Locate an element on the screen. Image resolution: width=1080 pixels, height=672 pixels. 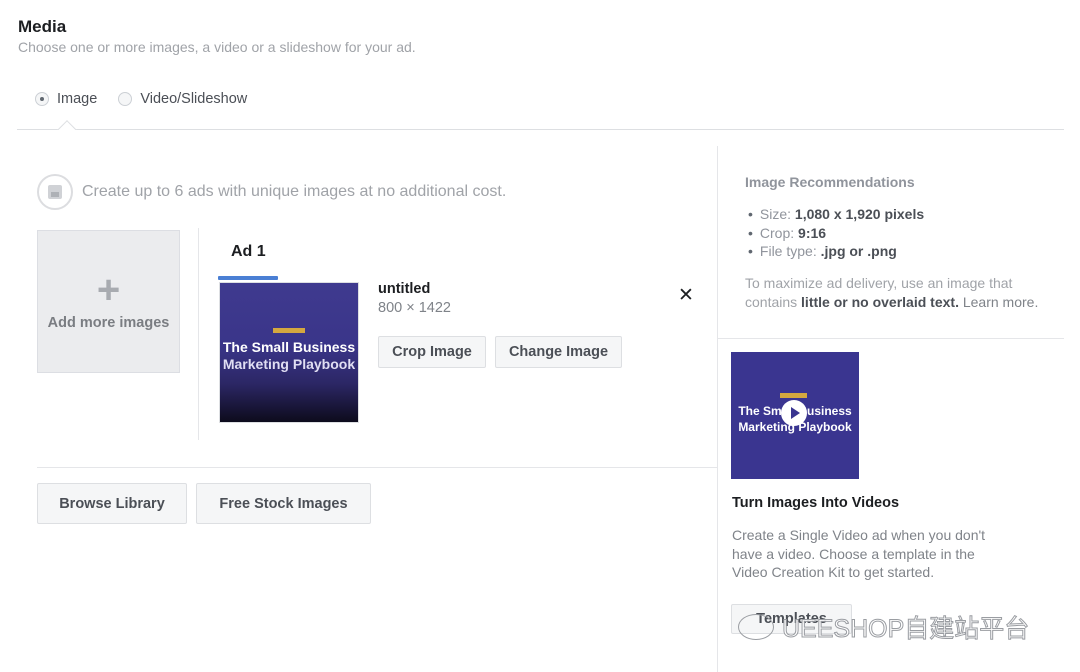
video-promo-title: Turn Images Into Videos is located at coordinates (816, 503).